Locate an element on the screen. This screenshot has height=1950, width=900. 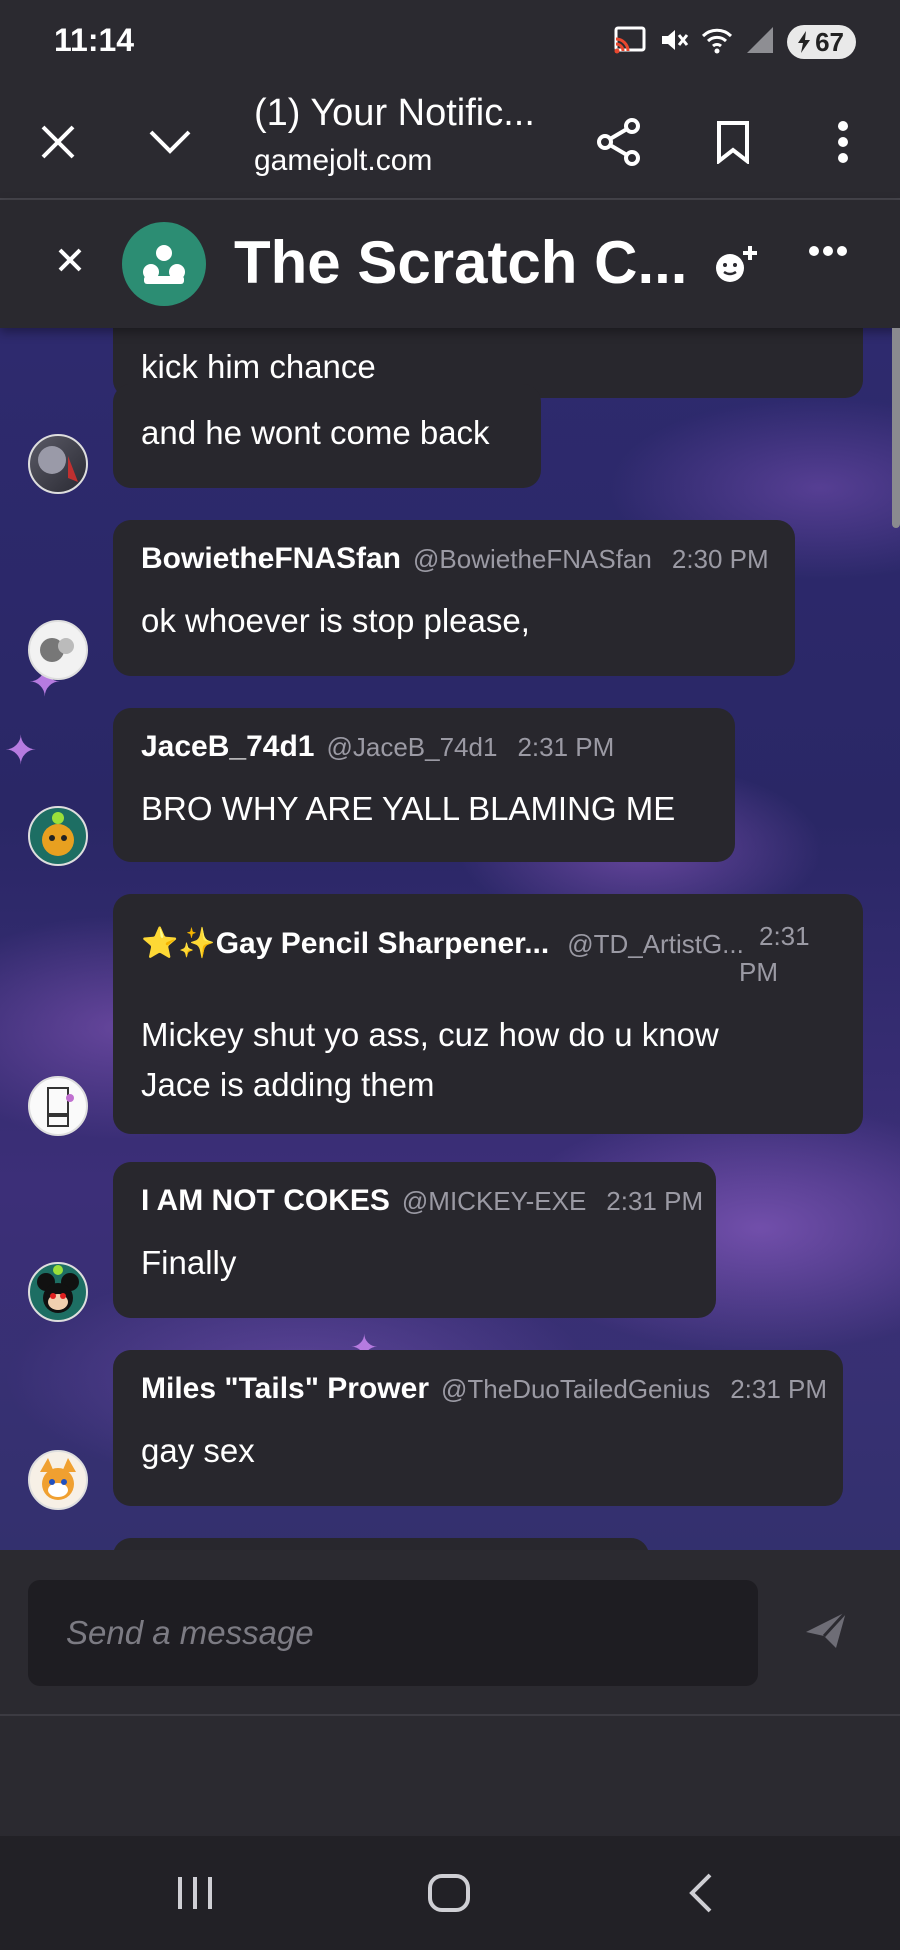
signal-icon is located at coordinates (760, 42).